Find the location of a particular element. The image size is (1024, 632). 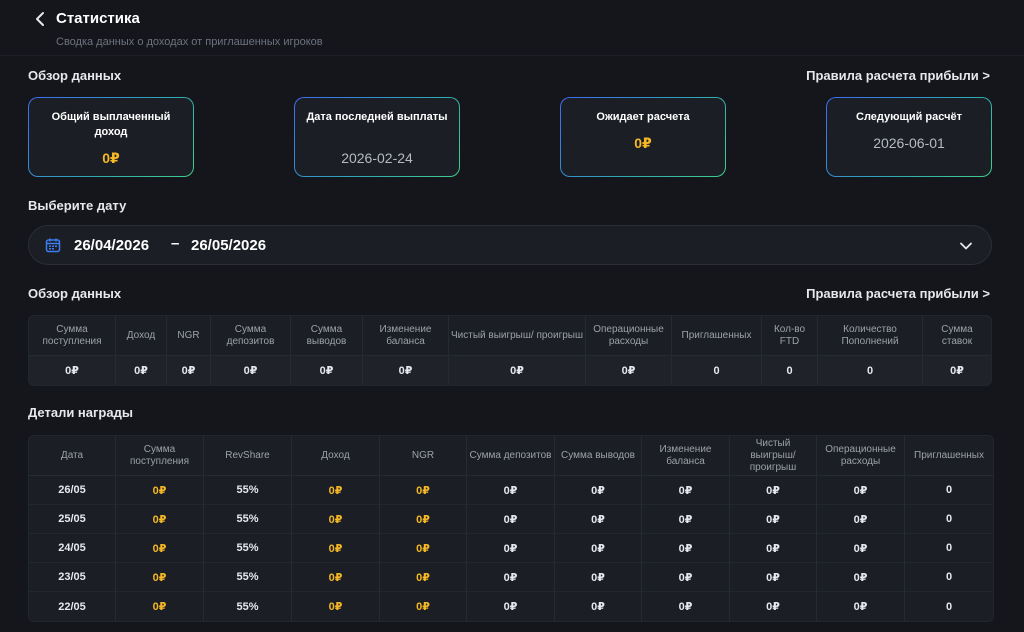

table-row: 24/05 0₽ 55% 0₽ 0₽ 0₽ 0₽ 0₽ 0₽ 0₽ 0 is located at coordinates (511, 548).